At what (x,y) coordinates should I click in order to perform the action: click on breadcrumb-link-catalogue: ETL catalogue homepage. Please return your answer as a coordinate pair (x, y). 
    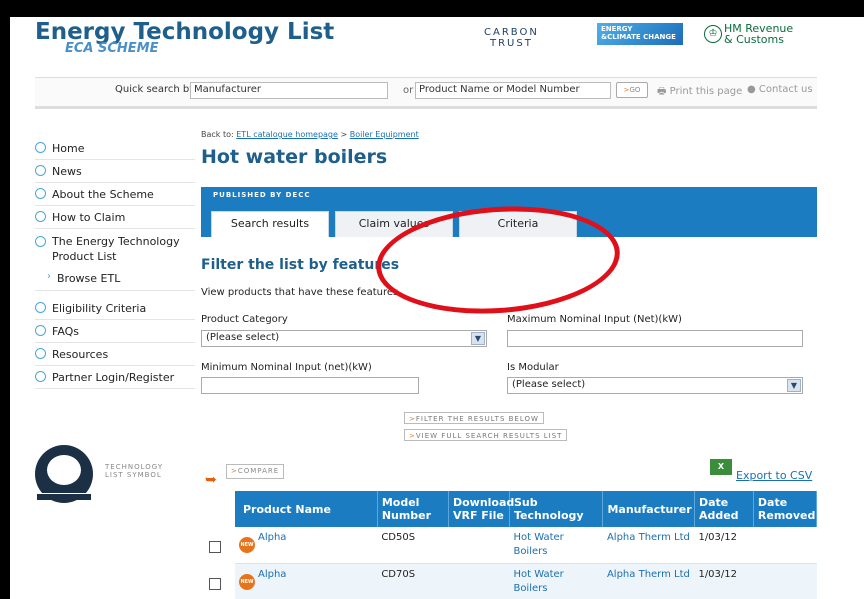
    Looking at the image, I should click on (287, 134).